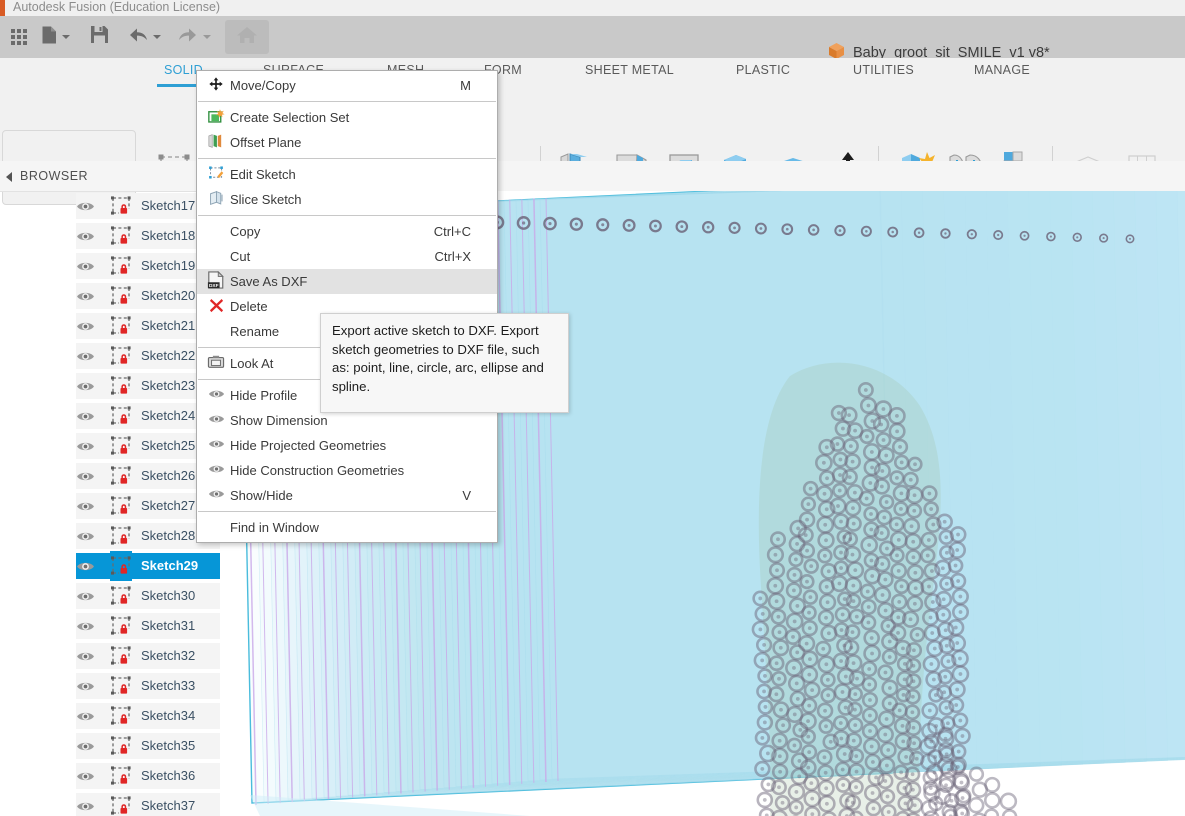 The width and height of the screenshot is (1185, 816). I want to click on collapse-left-icon, so click(9, 177).